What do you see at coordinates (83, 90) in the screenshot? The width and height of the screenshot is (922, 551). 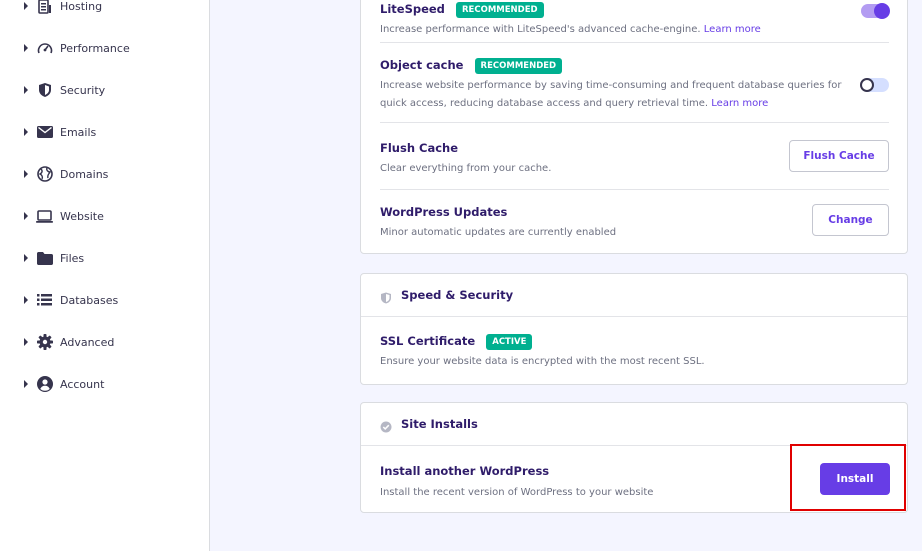 I see `sidebar-item-label: Security` at bounding box center [83, 90].